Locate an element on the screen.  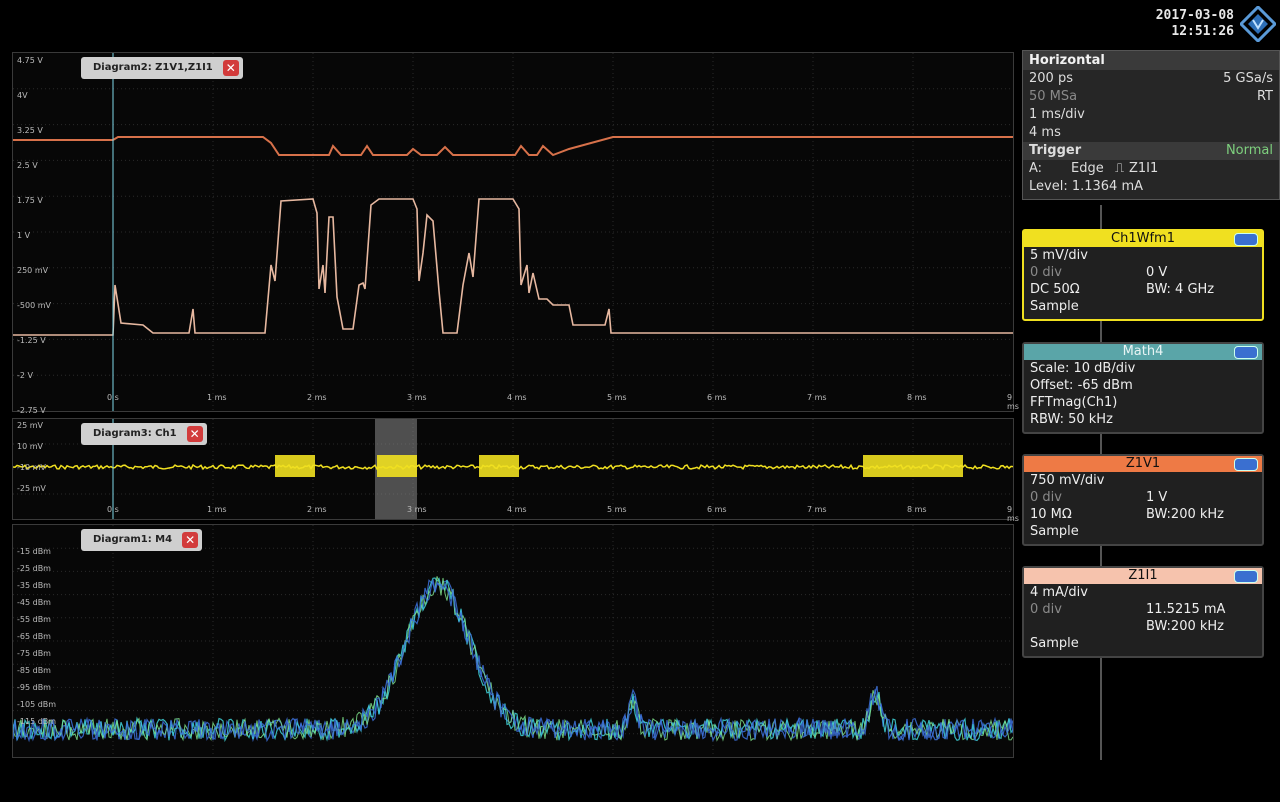
z1v1-bandwidth: BW:200 kHz is located at coordinates (1185, 514).